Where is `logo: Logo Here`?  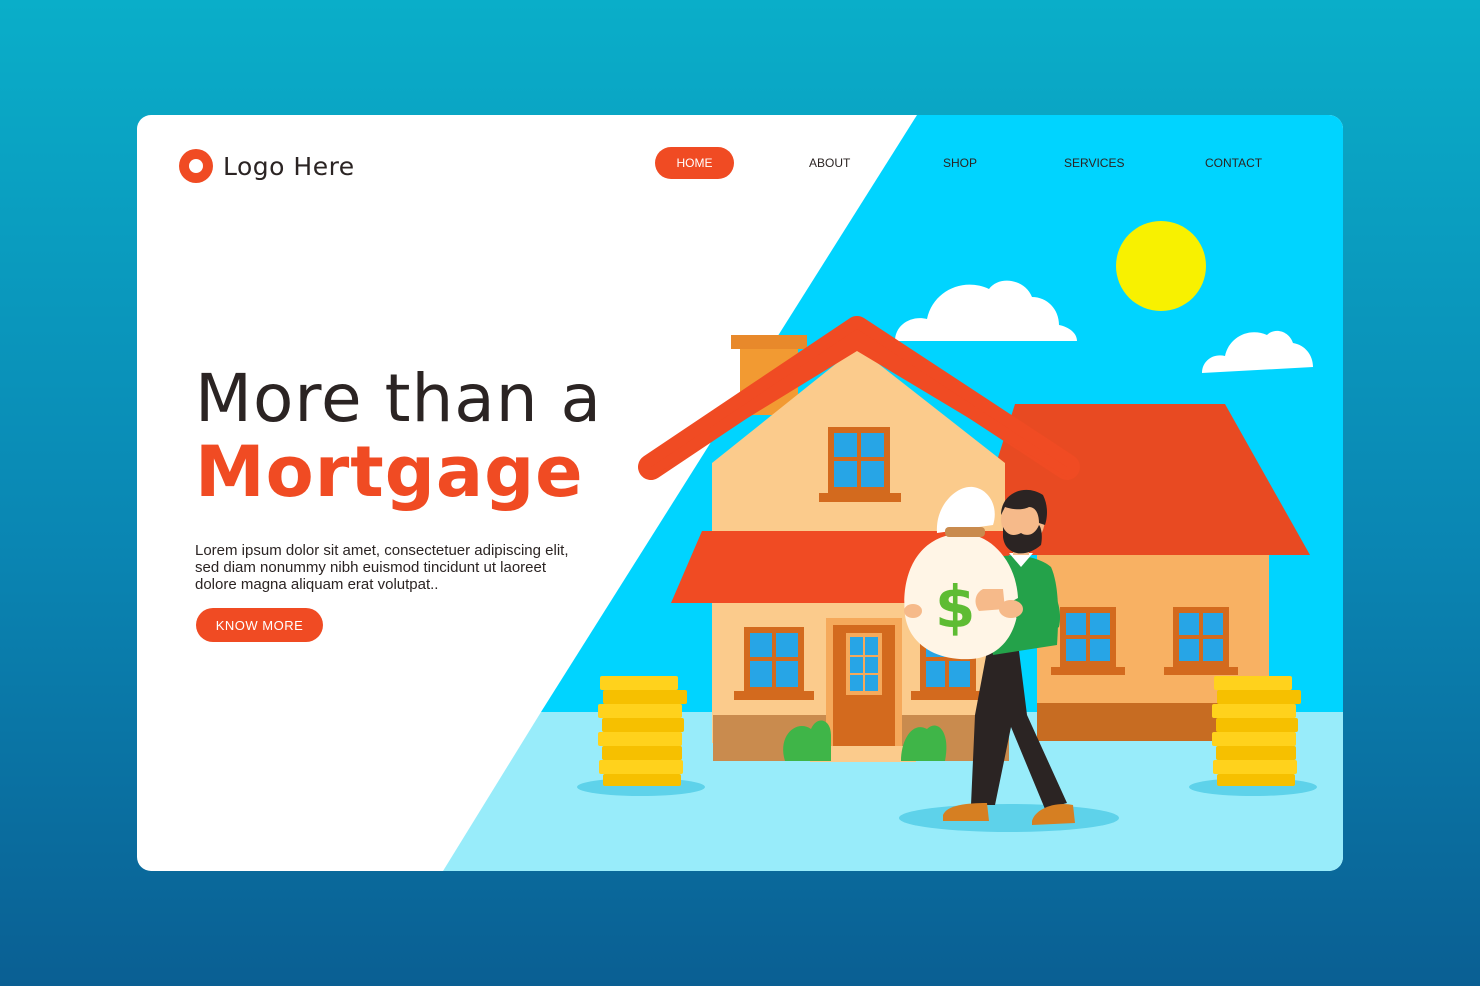 logo: Logo Here is located at coordinates (267, 166).